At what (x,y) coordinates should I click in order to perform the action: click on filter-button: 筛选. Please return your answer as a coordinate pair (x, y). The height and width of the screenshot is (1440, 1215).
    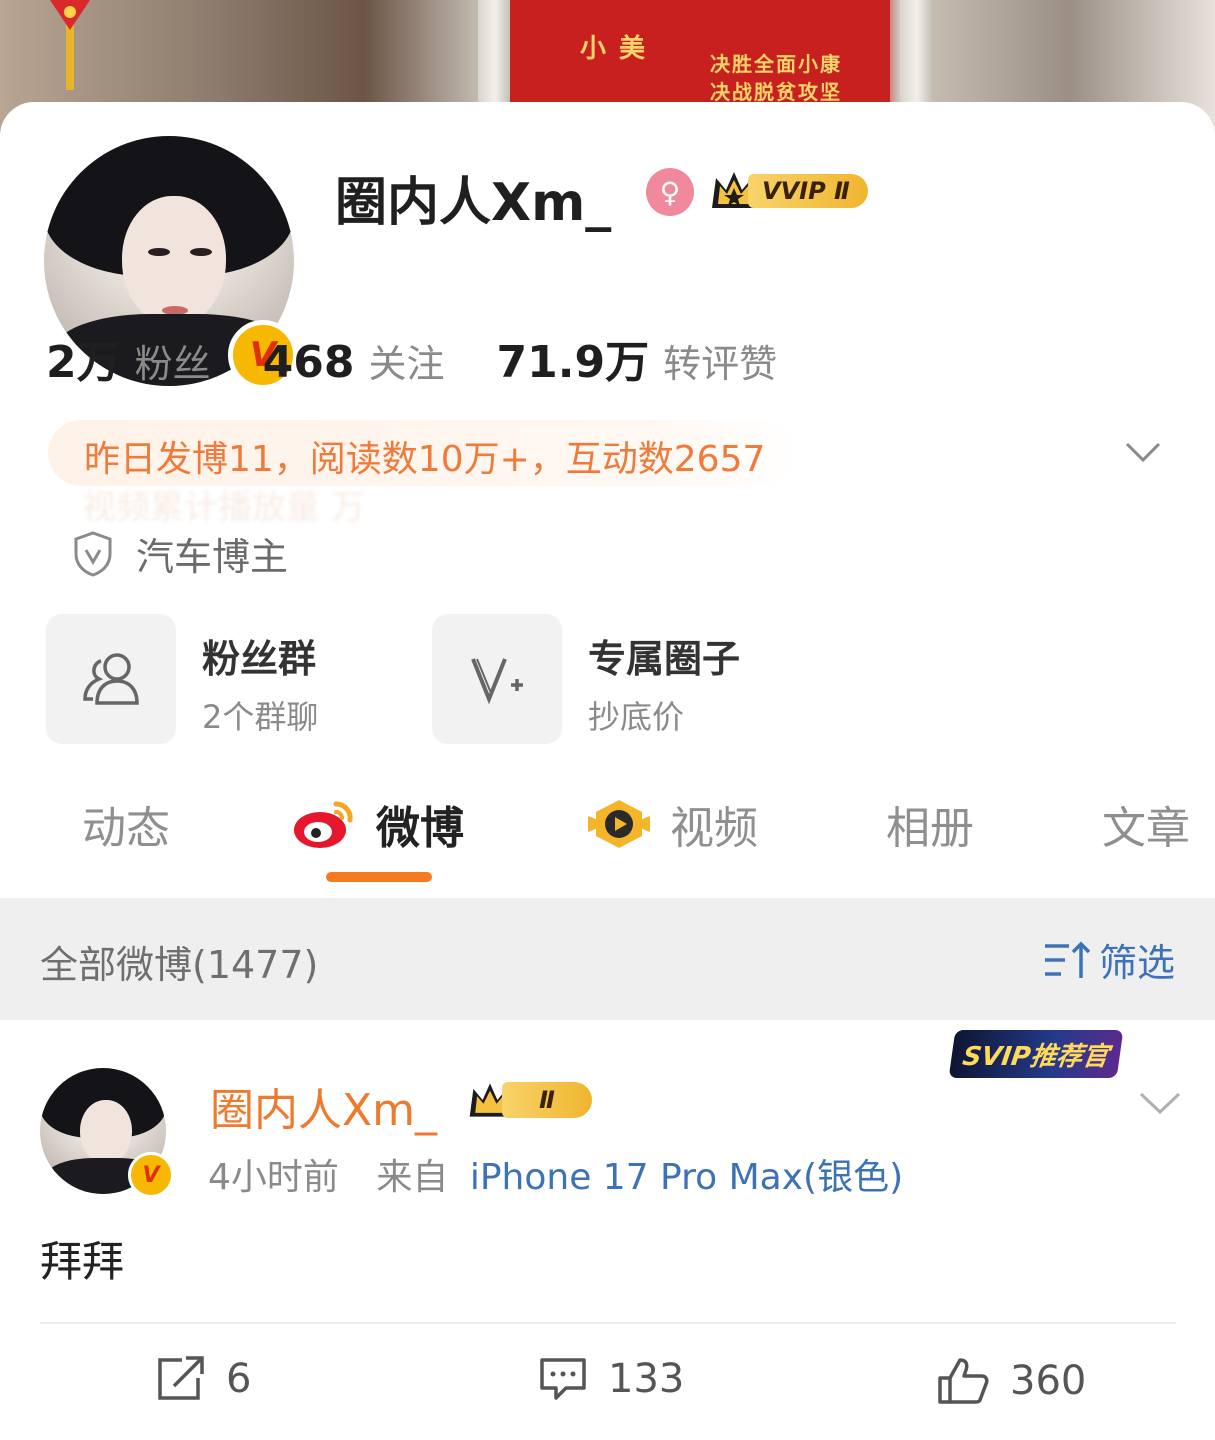
    Looking at the image, I should click on (1109, 959).